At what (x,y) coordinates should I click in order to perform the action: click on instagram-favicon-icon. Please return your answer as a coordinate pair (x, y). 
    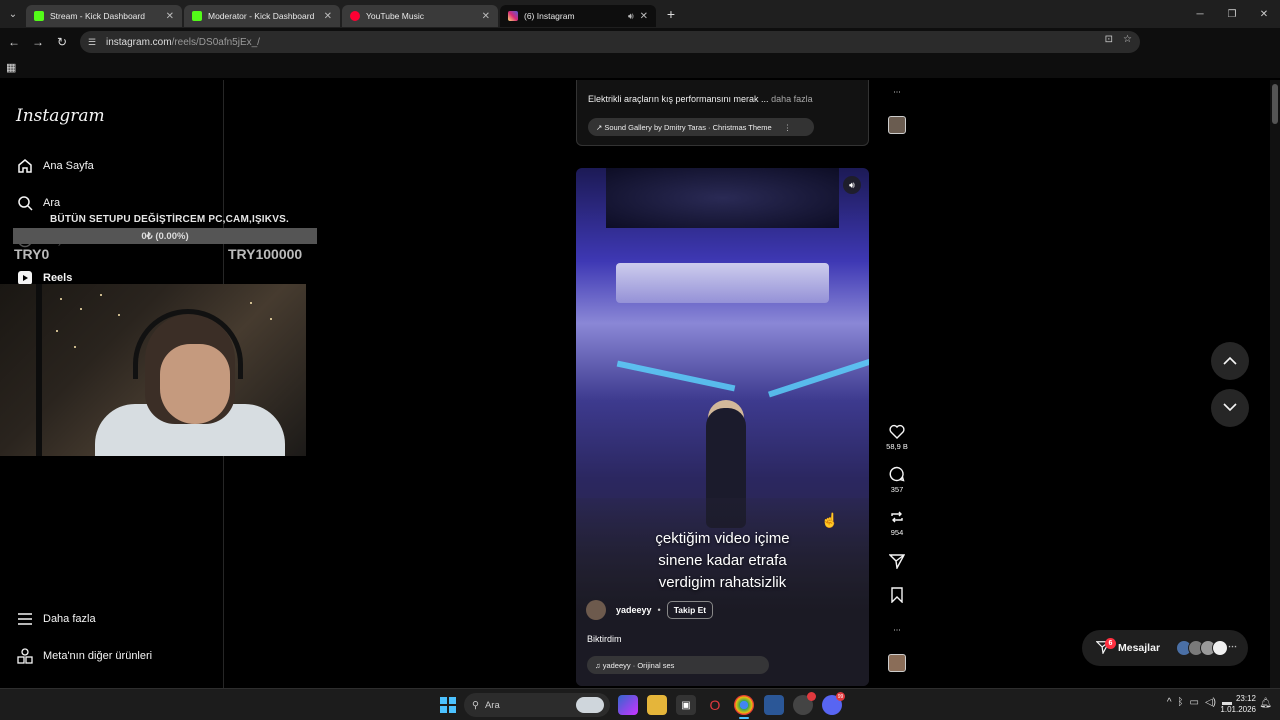
    Looking at the image, I should click on (513, 16).